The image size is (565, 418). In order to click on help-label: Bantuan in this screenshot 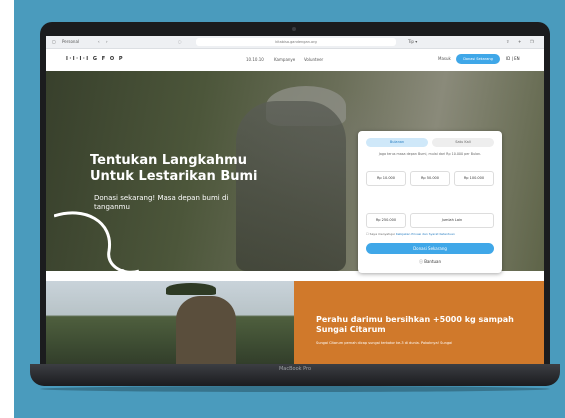, I will do `click(433, 261)`.